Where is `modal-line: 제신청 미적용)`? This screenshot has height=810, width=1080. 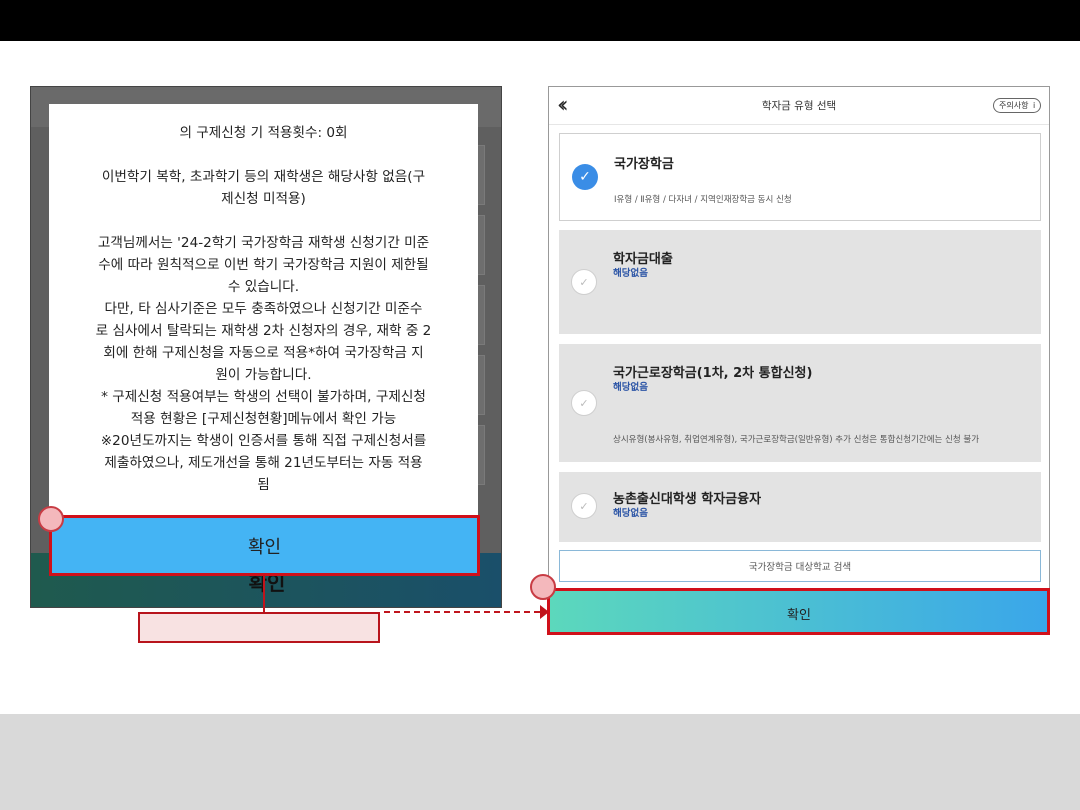 modal-line: 제신청 미적용) is located at coordinates (263, 199).